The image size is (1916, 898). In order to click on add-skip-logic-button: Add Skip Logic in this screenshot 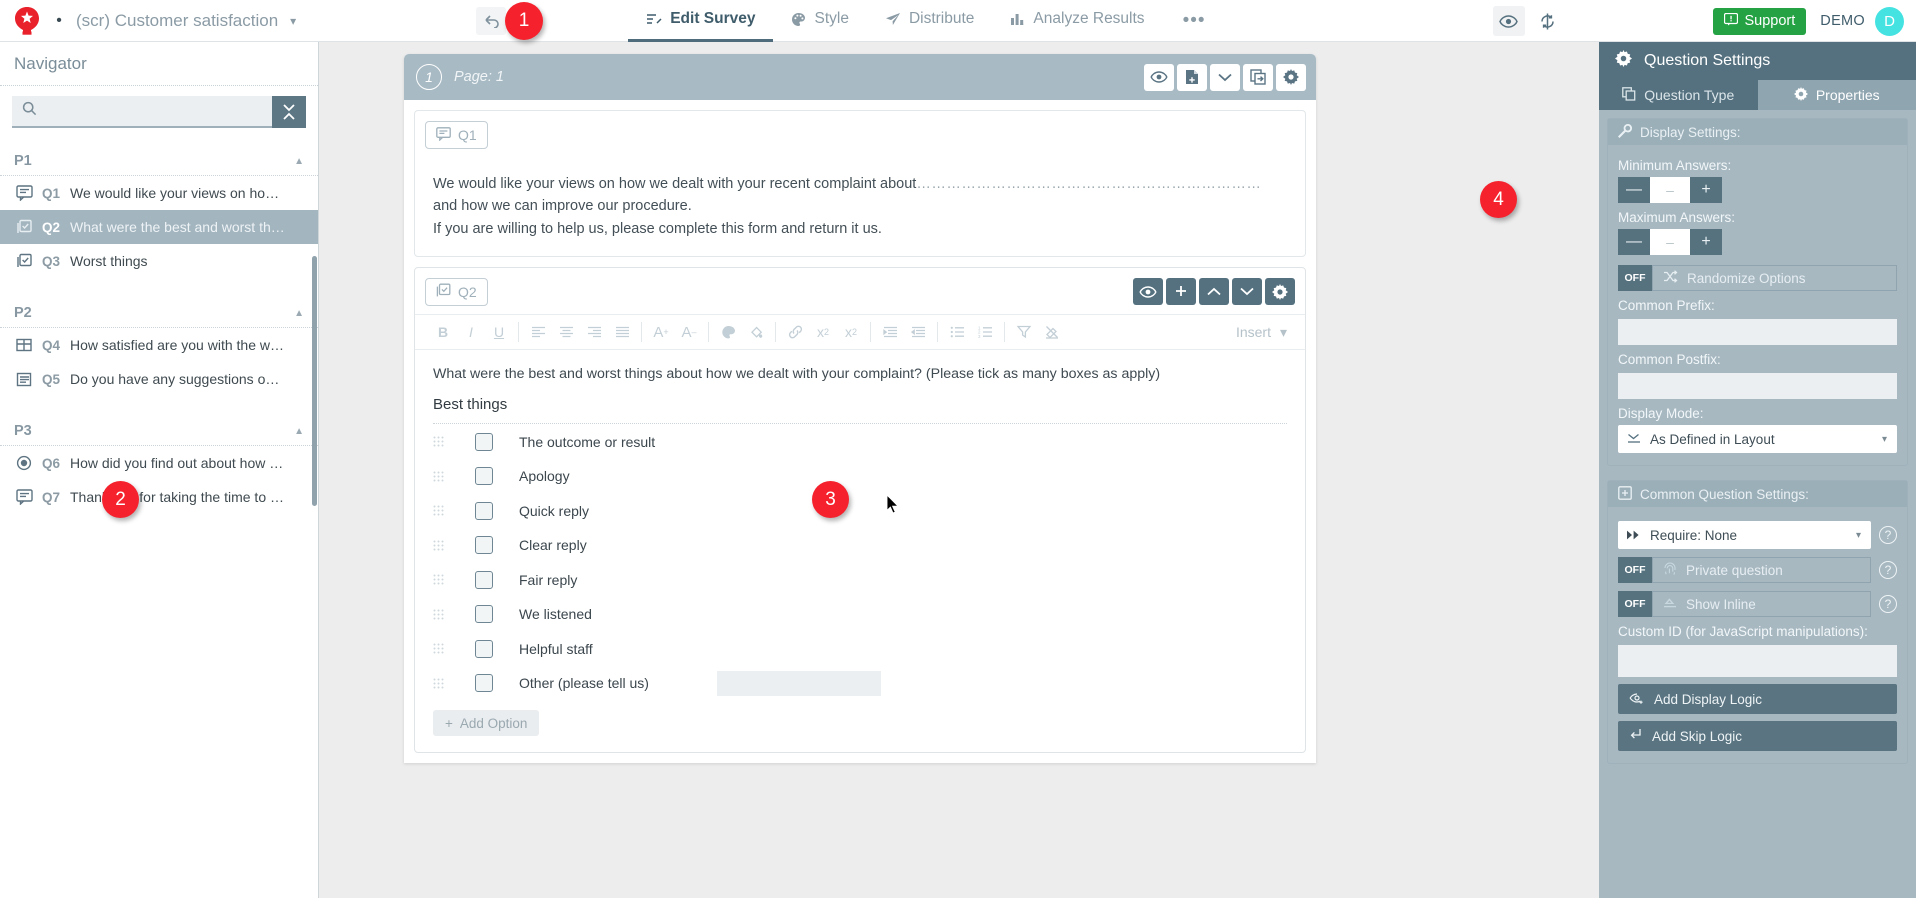, I will do `click(1757, 736)`.